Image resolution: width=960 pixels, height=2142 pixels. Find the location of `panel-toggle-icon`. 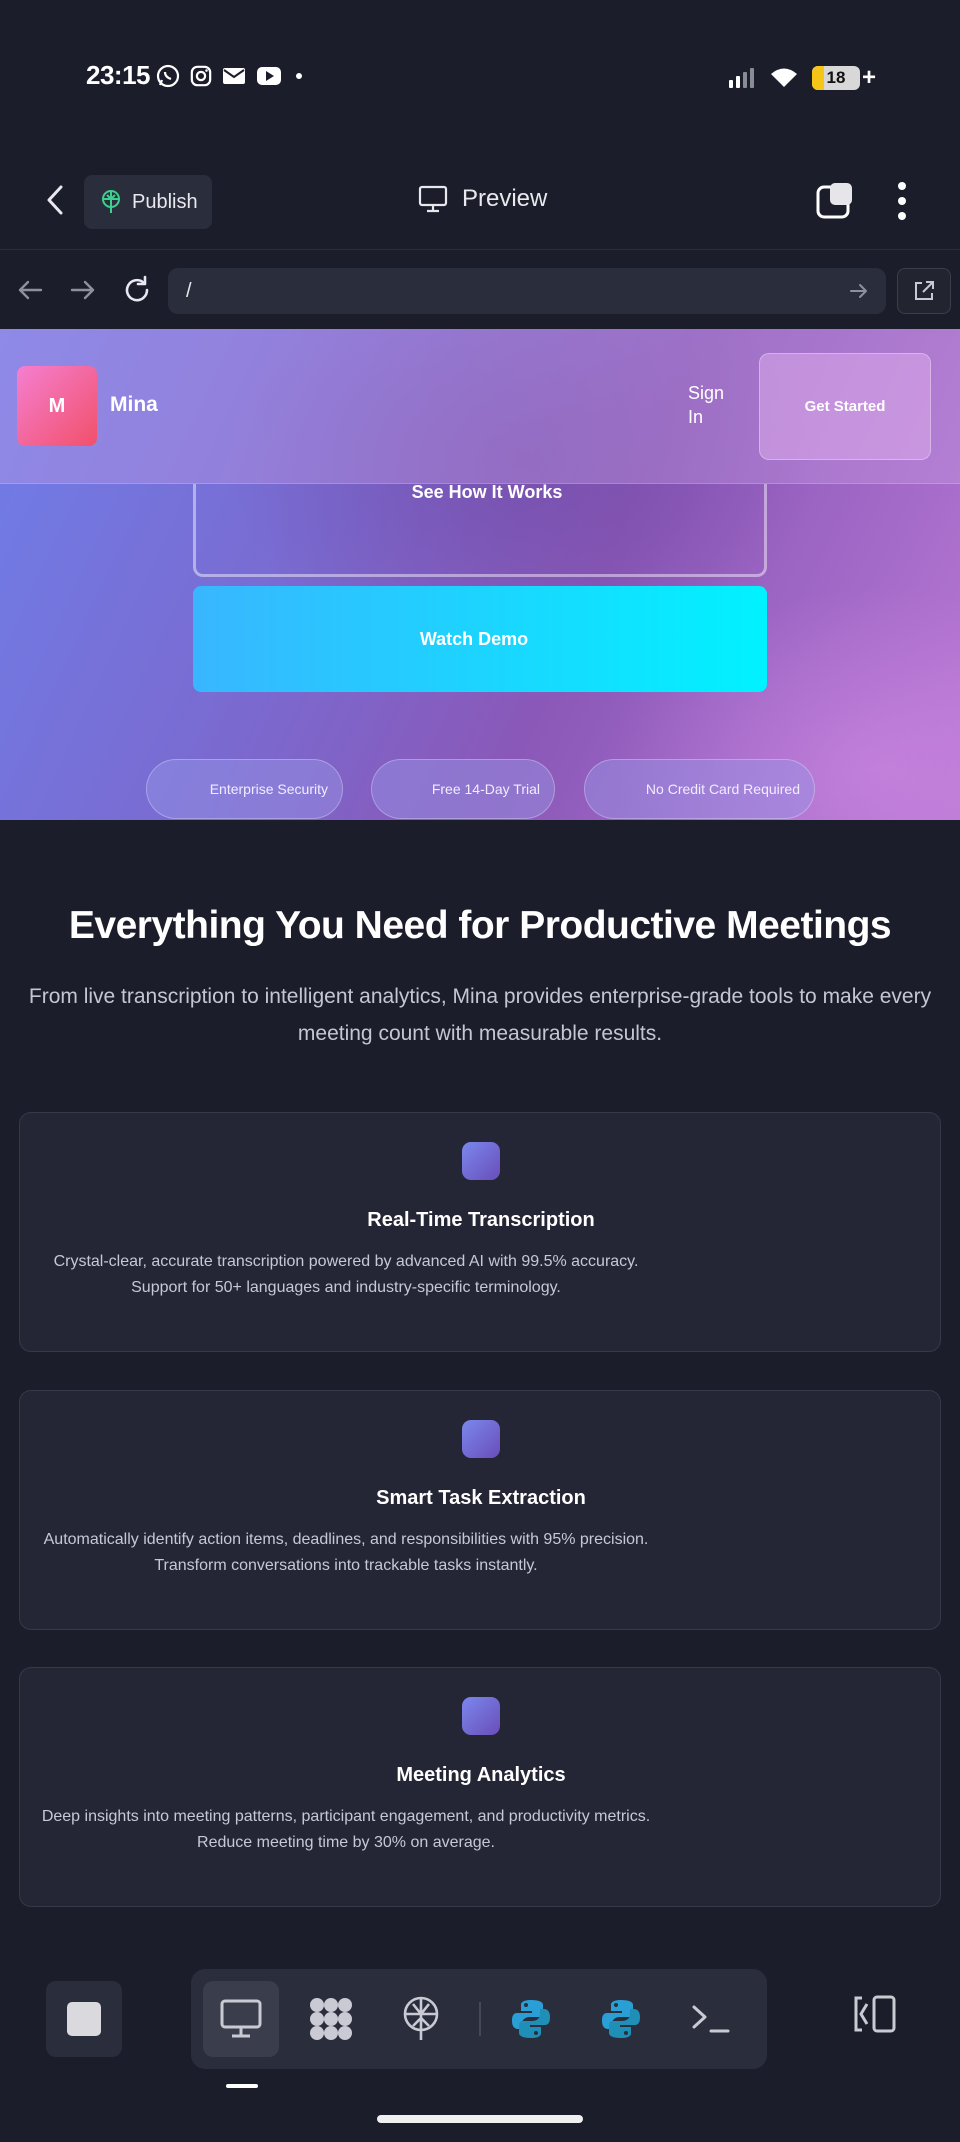

panel-toggle-icon is located at coordinates (875, 2014).